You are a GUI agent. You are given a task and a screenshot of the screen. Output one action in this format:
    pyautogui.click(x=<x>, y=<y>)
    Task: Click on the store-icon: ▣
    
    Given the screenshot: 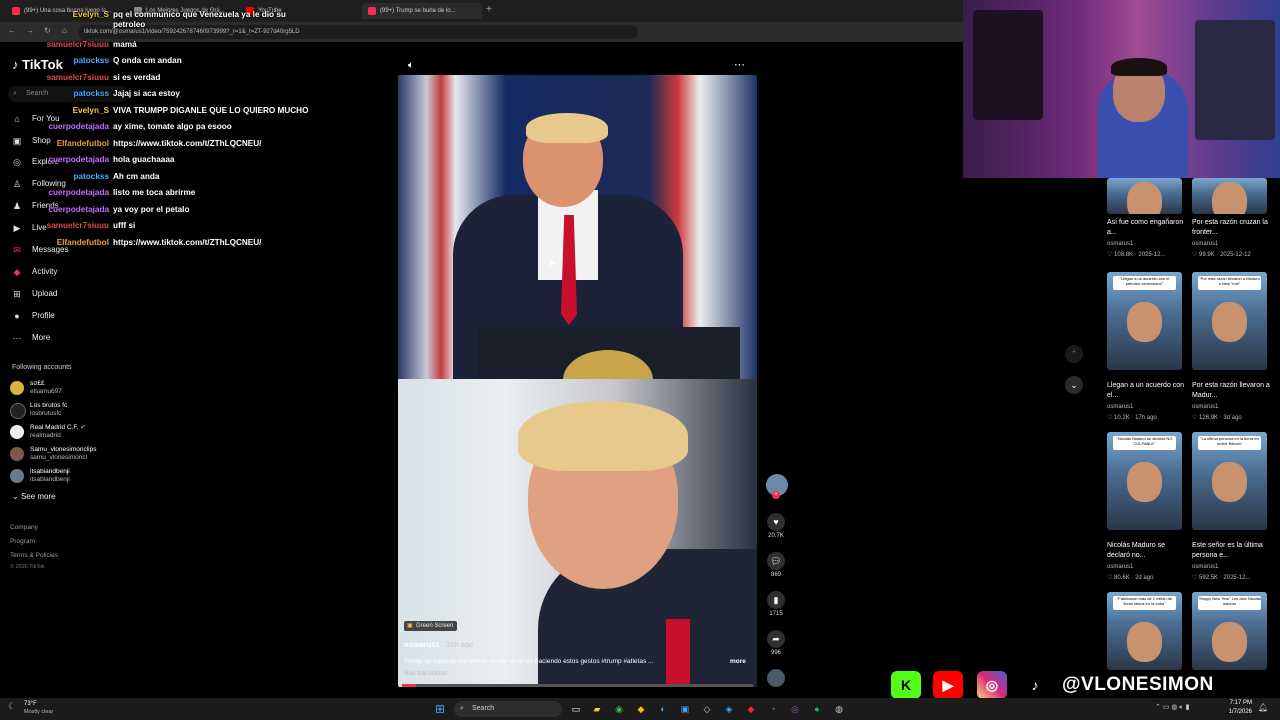 What is the action you would take?
    pyautogui.click(x=685, y=709)
    